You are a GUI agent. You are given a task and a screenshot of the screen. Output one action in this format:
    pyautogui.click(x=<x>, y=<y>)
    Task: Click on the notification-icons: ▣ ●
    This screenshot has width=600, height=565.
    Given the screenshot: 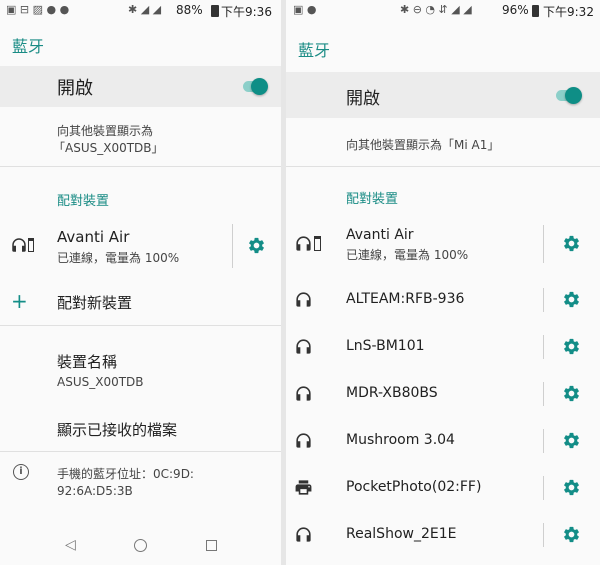 What is the action you would take?
    pyautogui.click(x=305, y=9)
    